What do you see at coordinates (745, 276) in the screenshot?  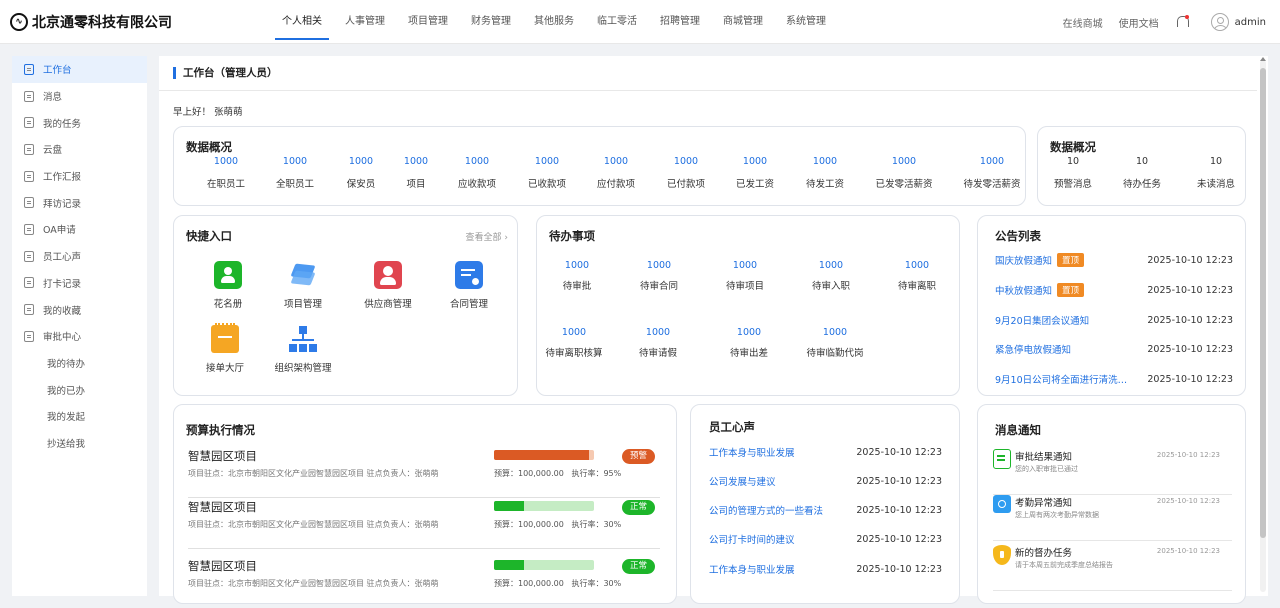 I see `todo-item: 1000 待审项目` at bounding box center [745, 276].